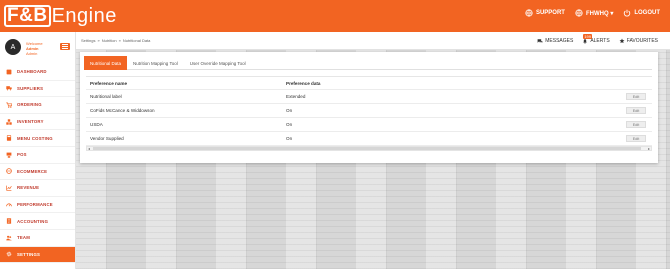 This screenshot has width=670, height=269. I want to click on cell-preference-name: Nutritional label, so click(106, 96).